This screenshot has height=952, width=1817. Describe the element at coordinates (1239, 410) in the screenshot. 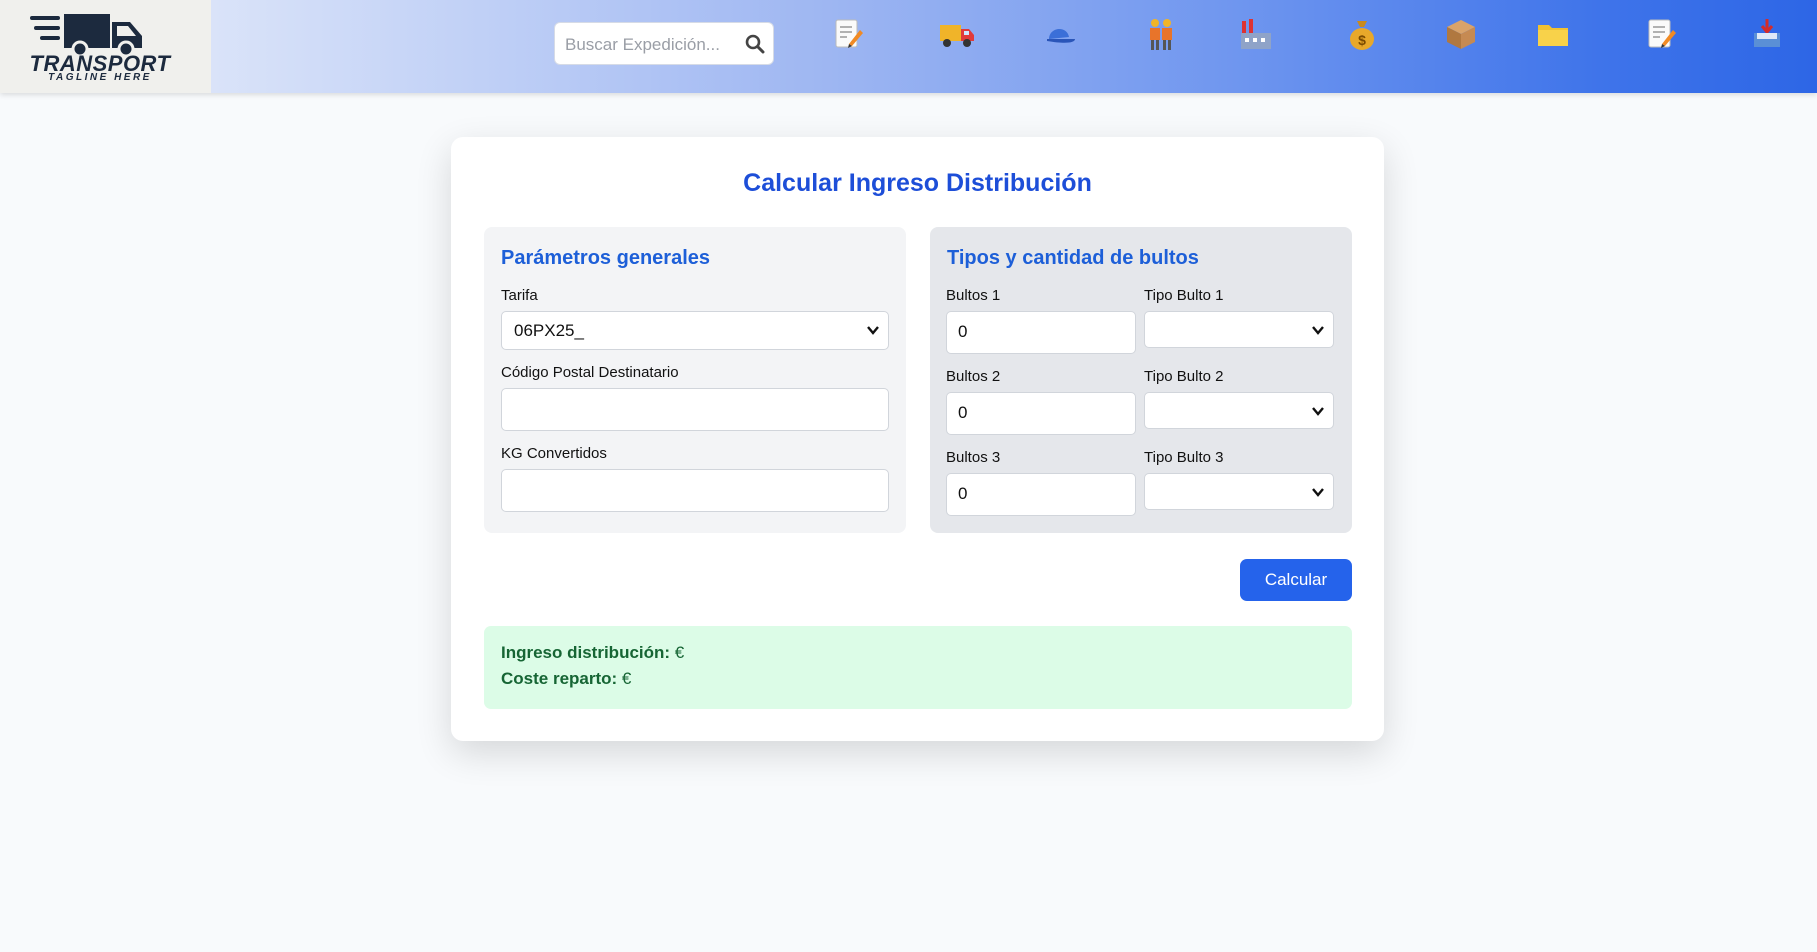

I see `tipo-bulto-2-select` at that location.